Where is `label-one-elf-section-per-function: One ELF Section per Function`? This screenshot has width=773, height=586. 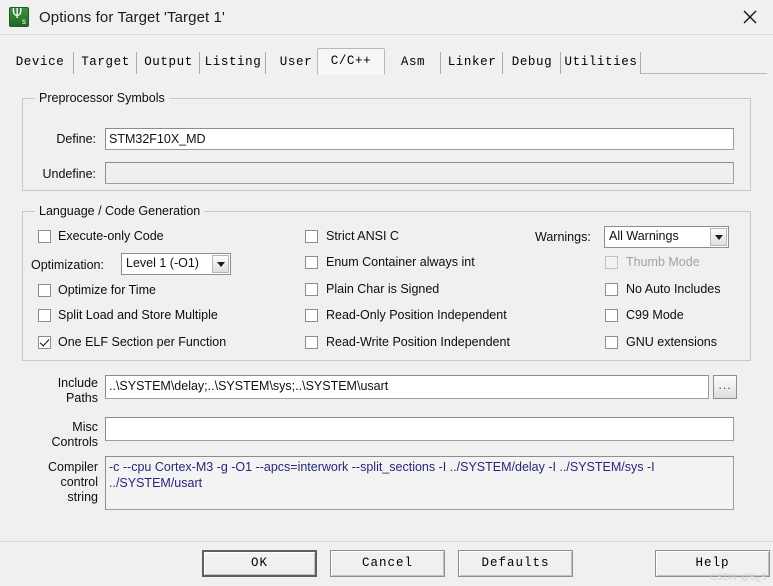
label-one-elf-section-per-function: One ELF Section per Function is located at coordinates (142, 342).